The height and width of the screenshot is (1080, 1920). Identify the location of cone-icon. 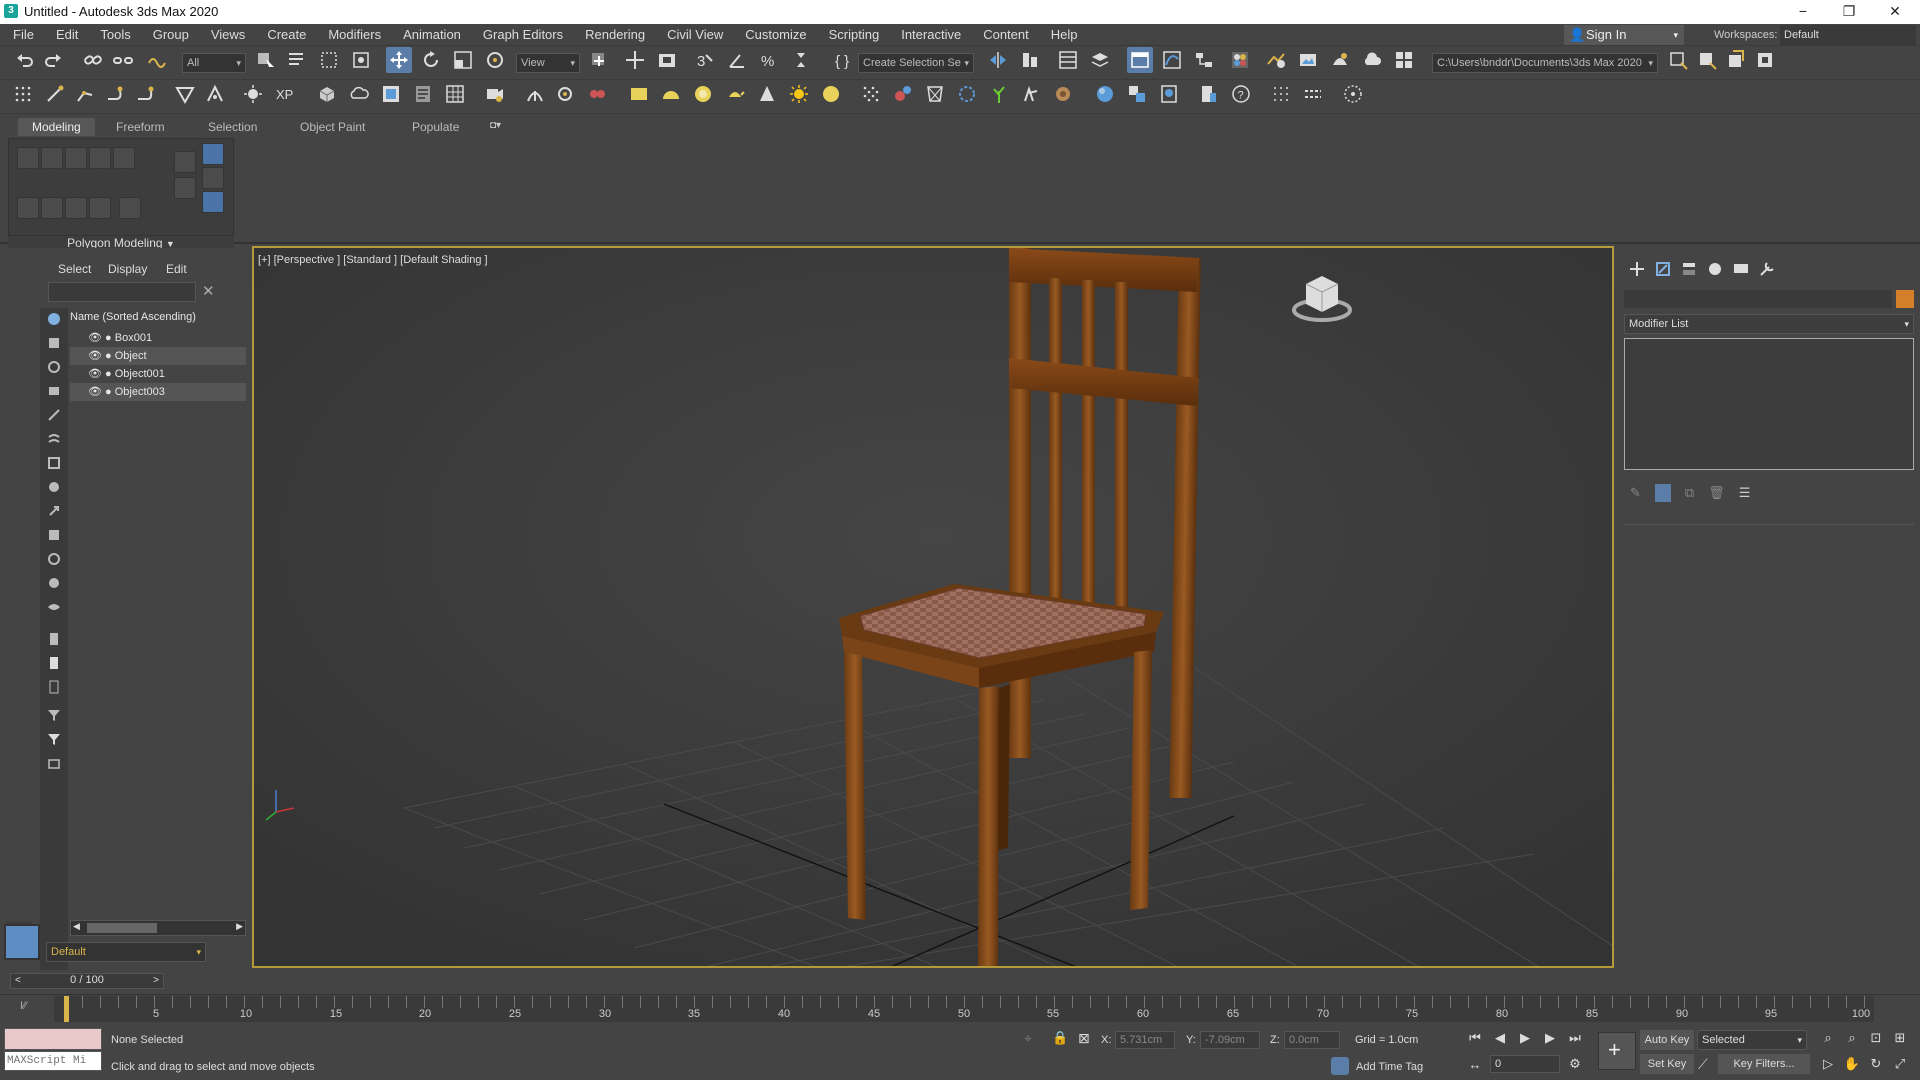
(767, 94).